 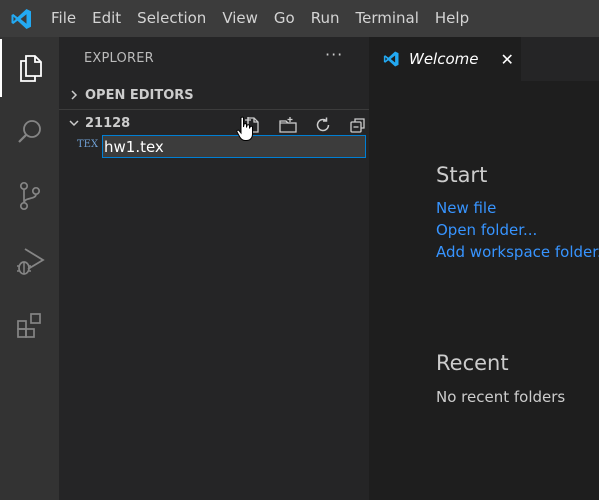 I want to click on tex-file-icon: TEX, so click(x=88, y=144).